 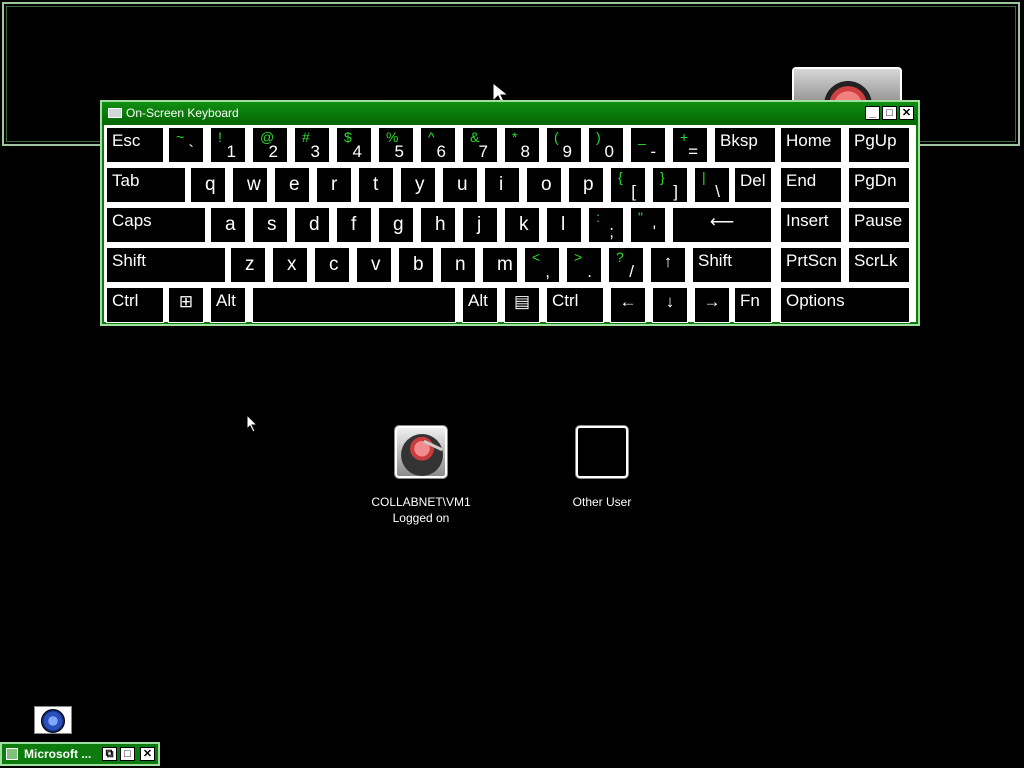 I want to click on key-backtick: ~ `, so click(x=186, y=145).